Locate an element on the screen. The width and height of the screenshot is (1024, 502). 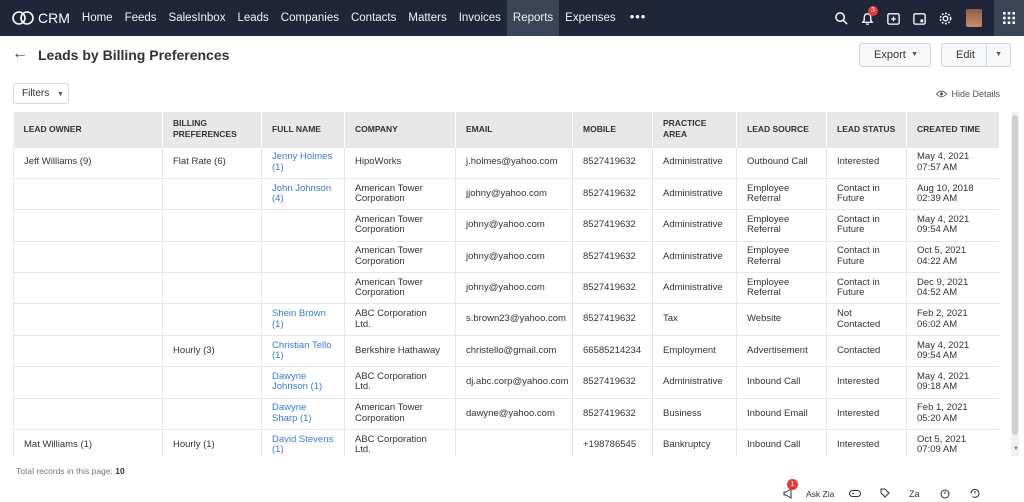
apps-grid-icon is located at coordinates (1009, 18).